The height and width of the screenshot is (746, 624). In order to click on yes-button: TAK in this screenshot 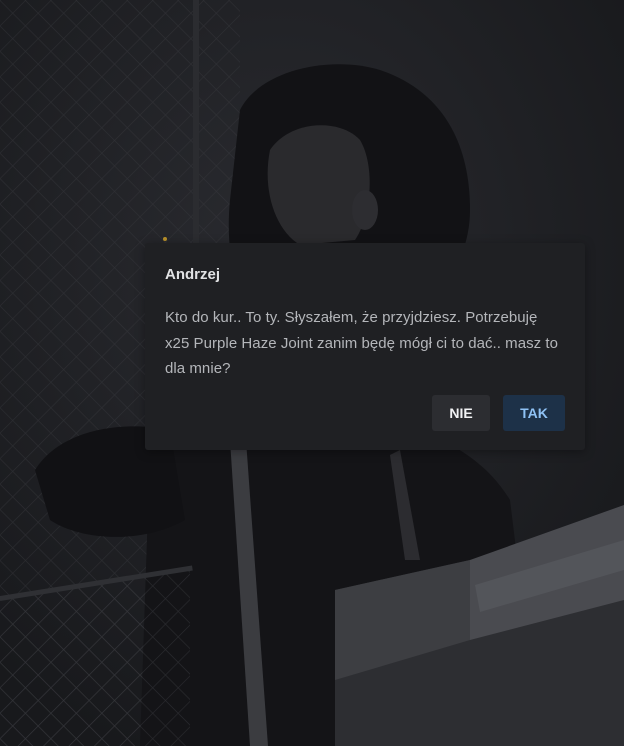, I will do `click(534, 413)`.